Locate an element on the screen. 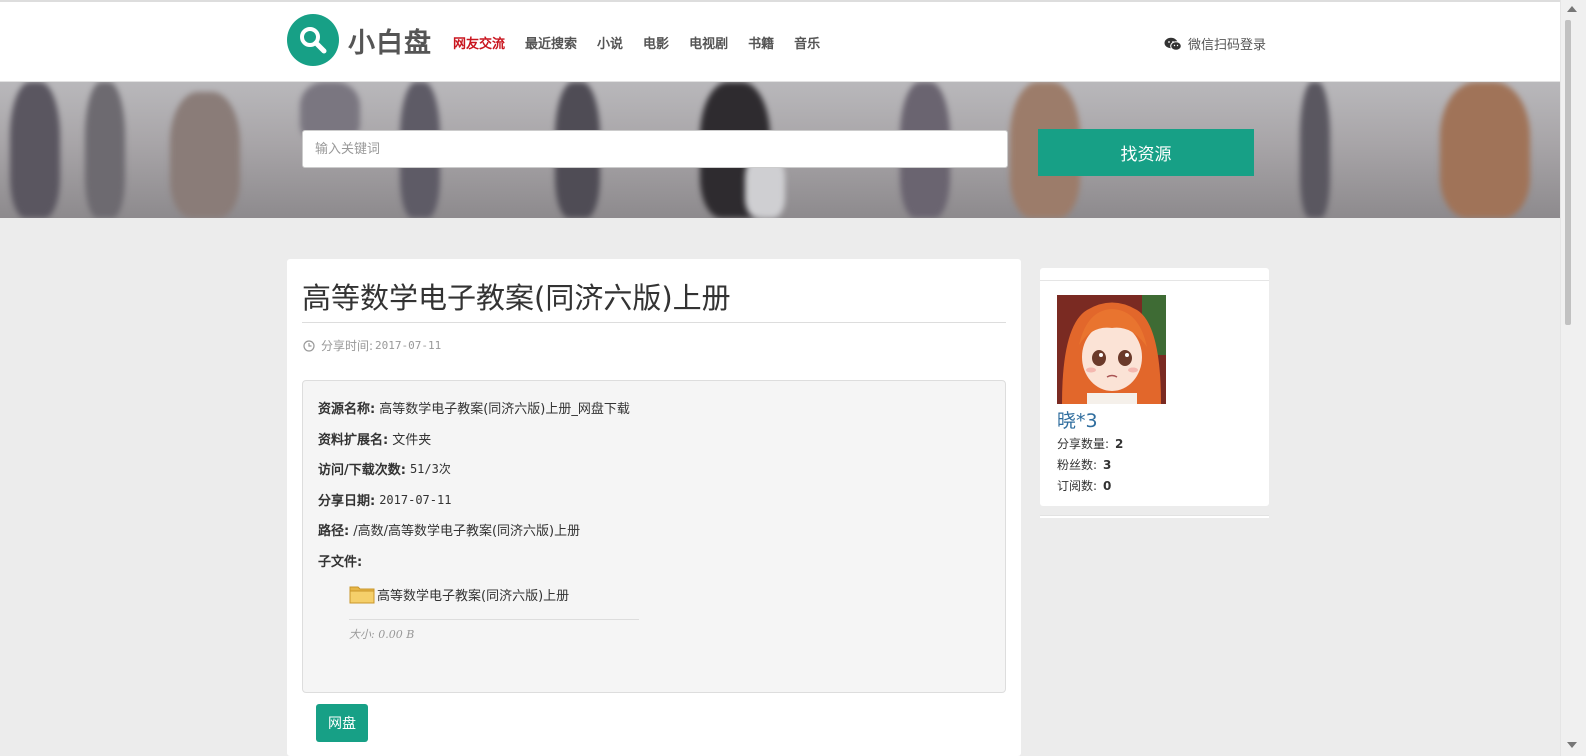  clock-icon is located at coordinates (309, 345).